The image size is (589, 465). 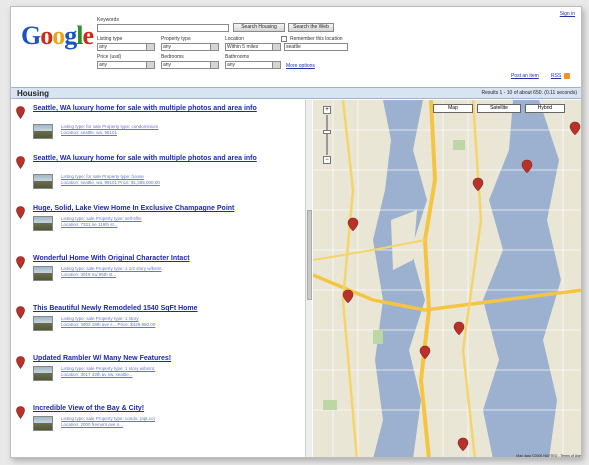 I want to click on within-distance-select: Within 5 miles, so click(x=253, y=47).